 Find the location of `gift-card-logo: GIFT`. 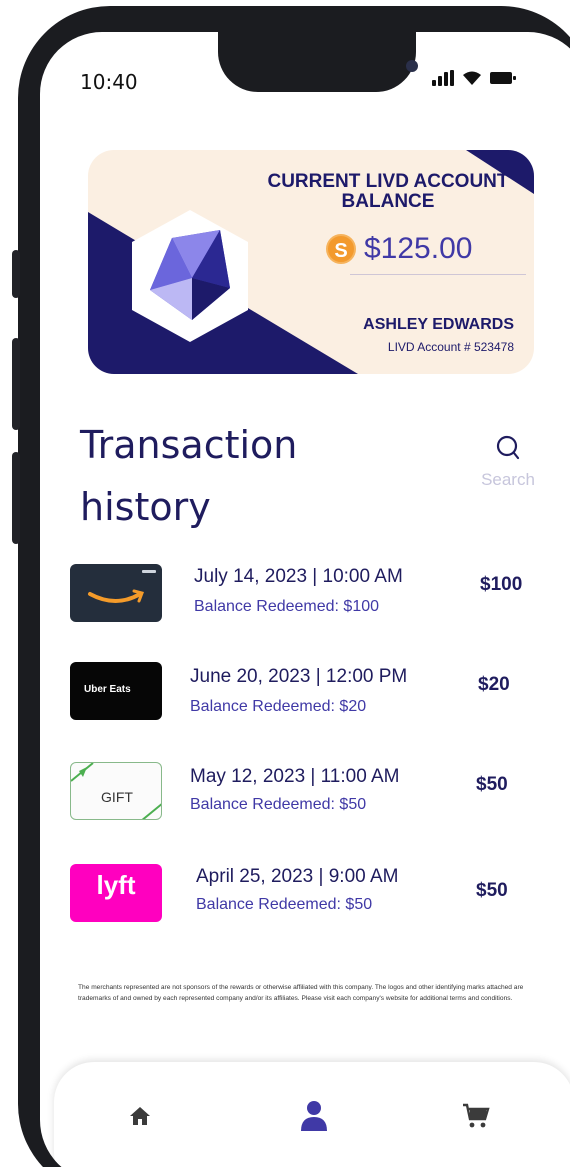

gift-card-logo: GIFT is located at coordinates (116, 791).